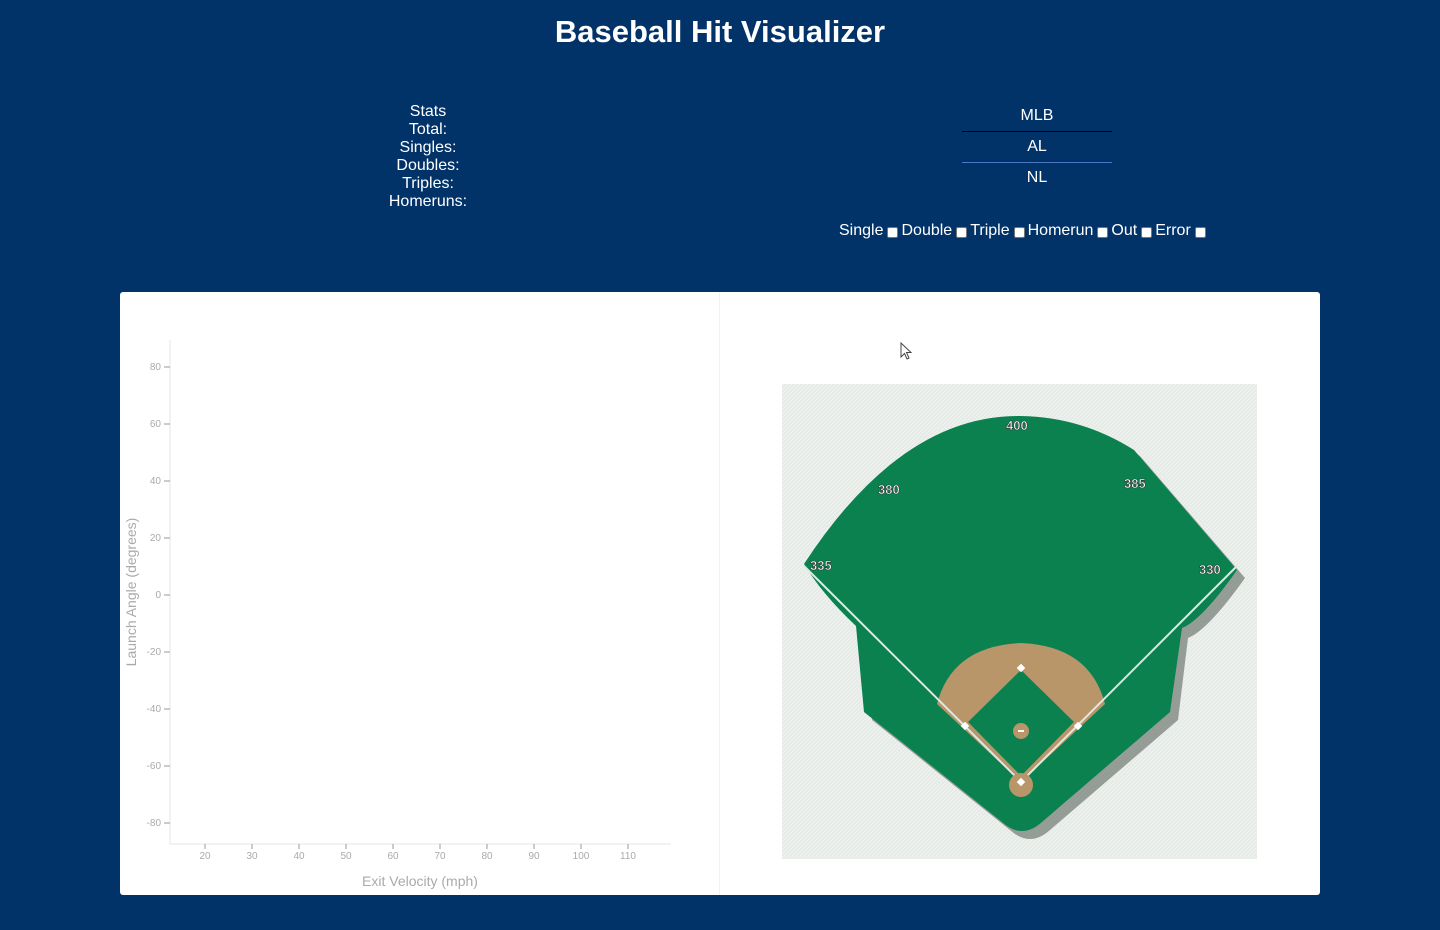 This screenshot has height=930, width=1440. What do you see at coordinates (1021, 731) in the screenshot?
I see `pitching-rubber` at bounding box center [1021, 731].